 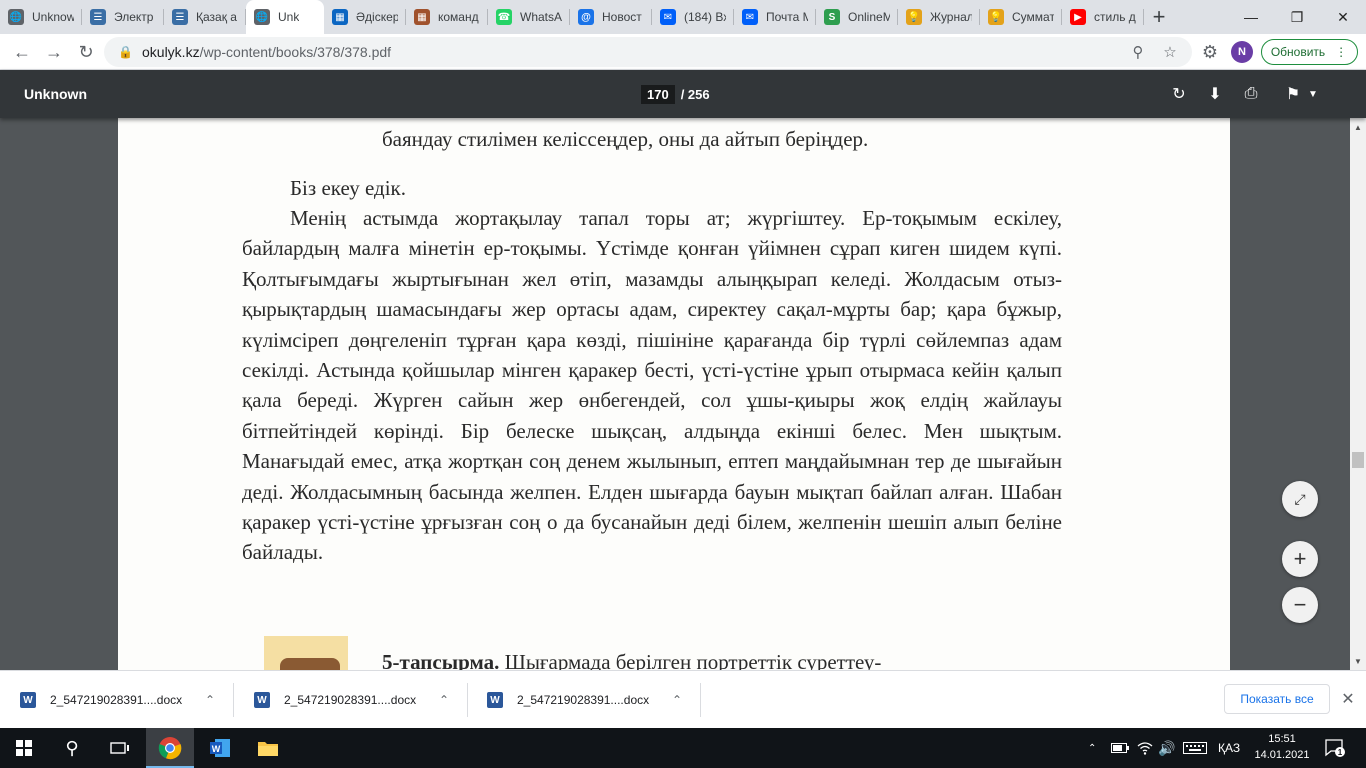 I want to click on input-language: ҚАЗ, so click(x=1229, y=748).